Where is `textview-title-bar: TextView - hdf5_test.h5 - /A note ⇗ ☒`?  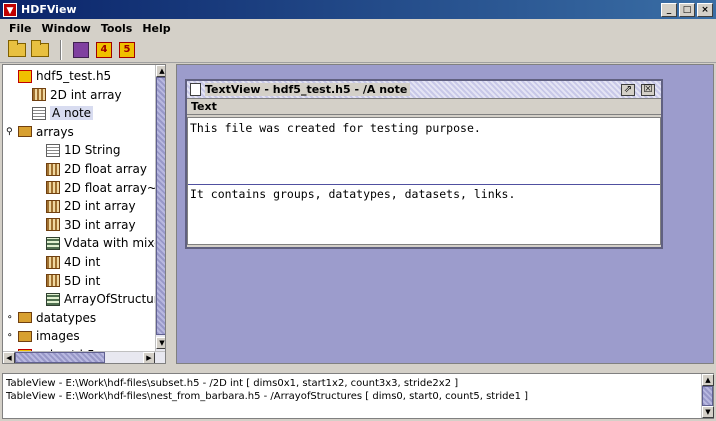 textview-title-bar: TextView - hdf5_test.h5 - /A note ⇗ ☒ is located at coordinates (424, 90).